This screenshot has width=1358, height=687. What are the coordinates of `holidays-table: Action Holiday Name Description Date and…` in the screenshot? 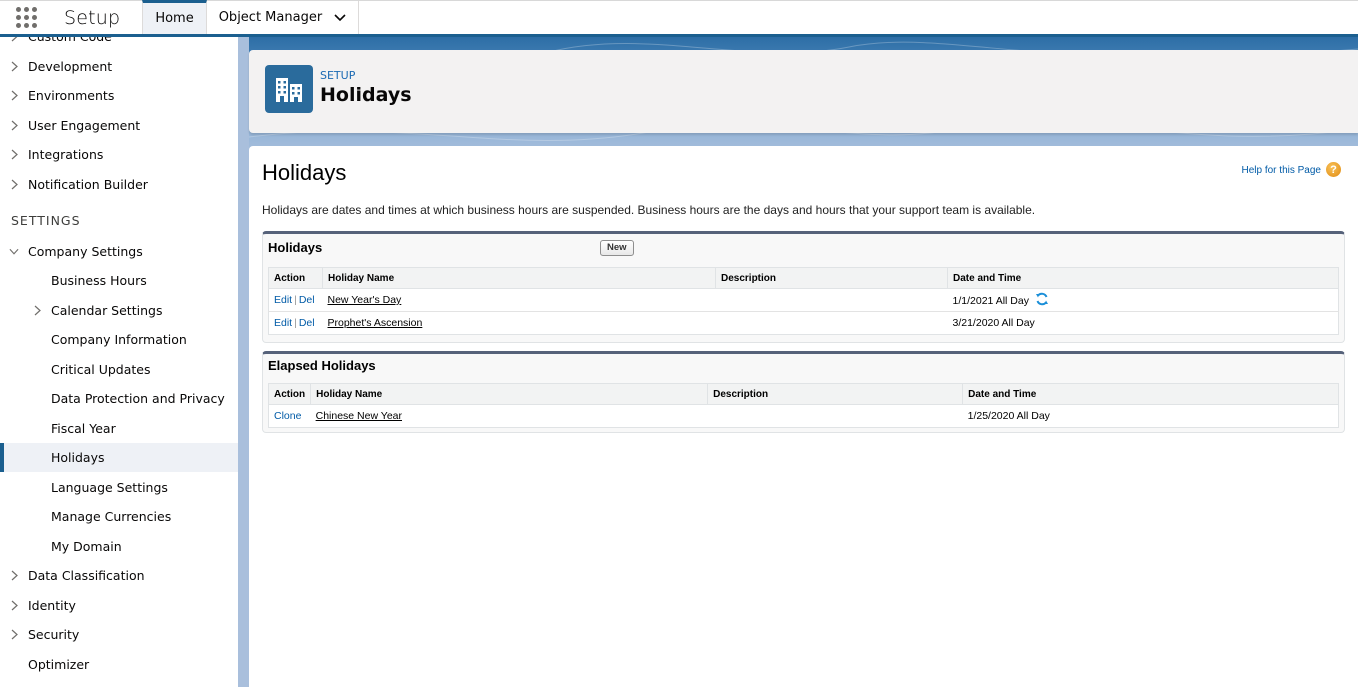 It's located at (803, 301).